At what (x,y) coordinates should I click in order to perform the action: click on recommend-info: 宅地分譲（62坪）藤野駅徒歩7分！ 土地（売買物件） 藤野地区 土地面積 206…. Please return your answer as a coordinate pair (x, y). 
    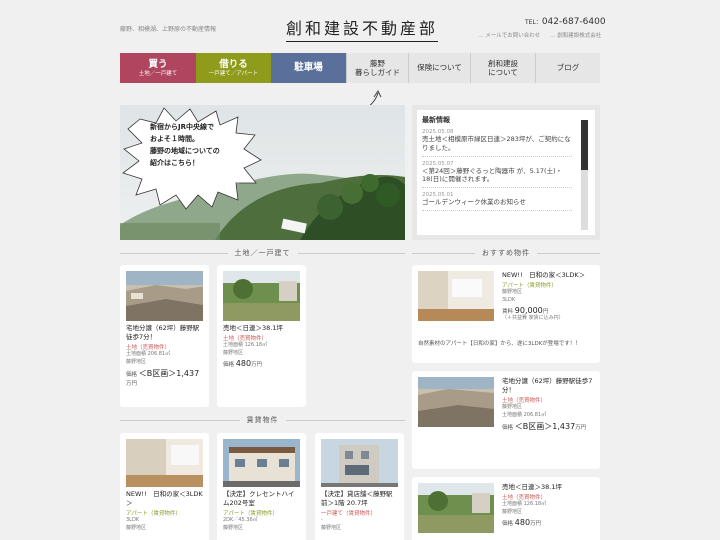
    Looking at the image, I should click on (548, 420).